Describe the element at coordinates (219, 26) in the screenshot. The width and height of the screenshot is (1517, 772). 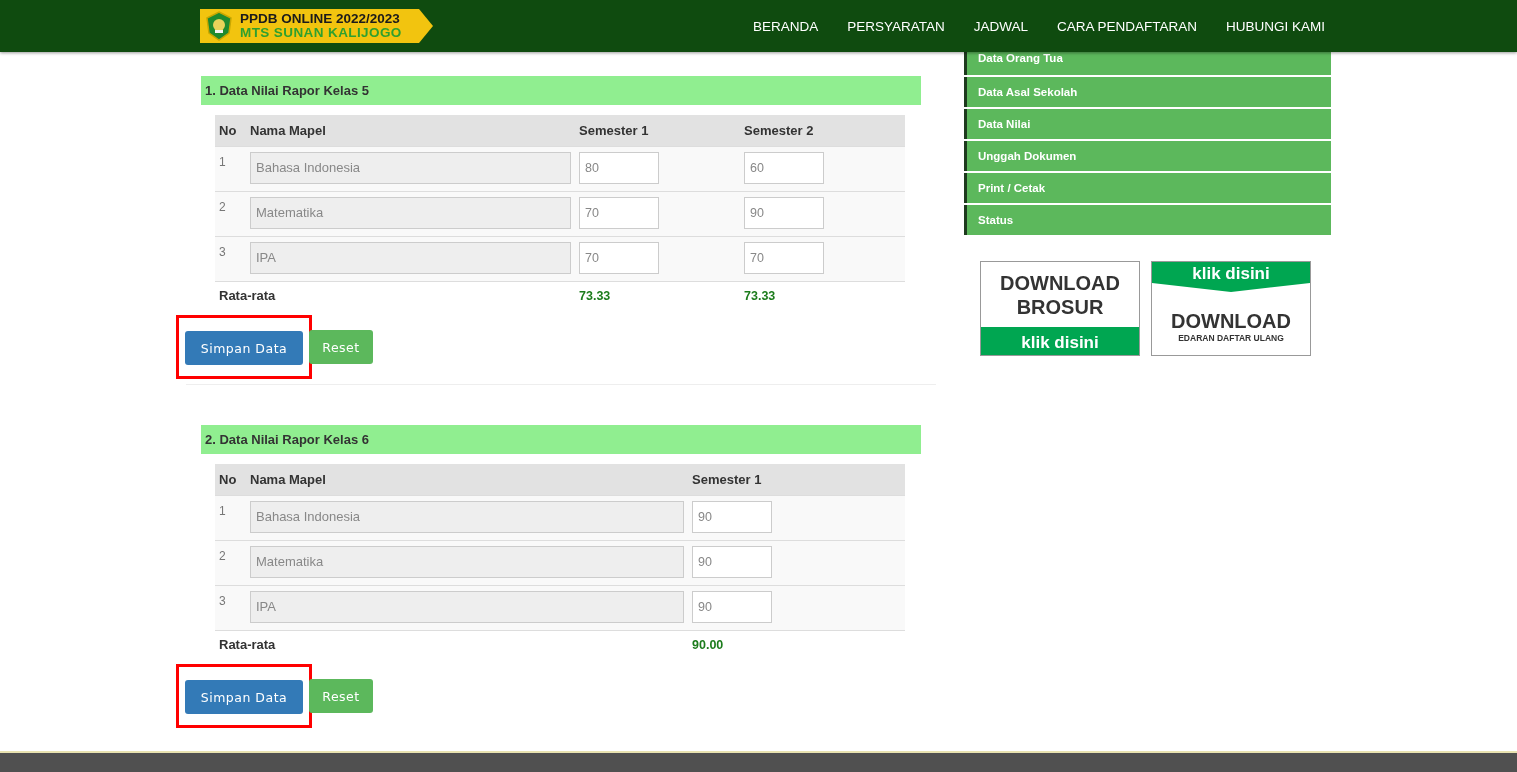
I see `emblem-icon` at that location.